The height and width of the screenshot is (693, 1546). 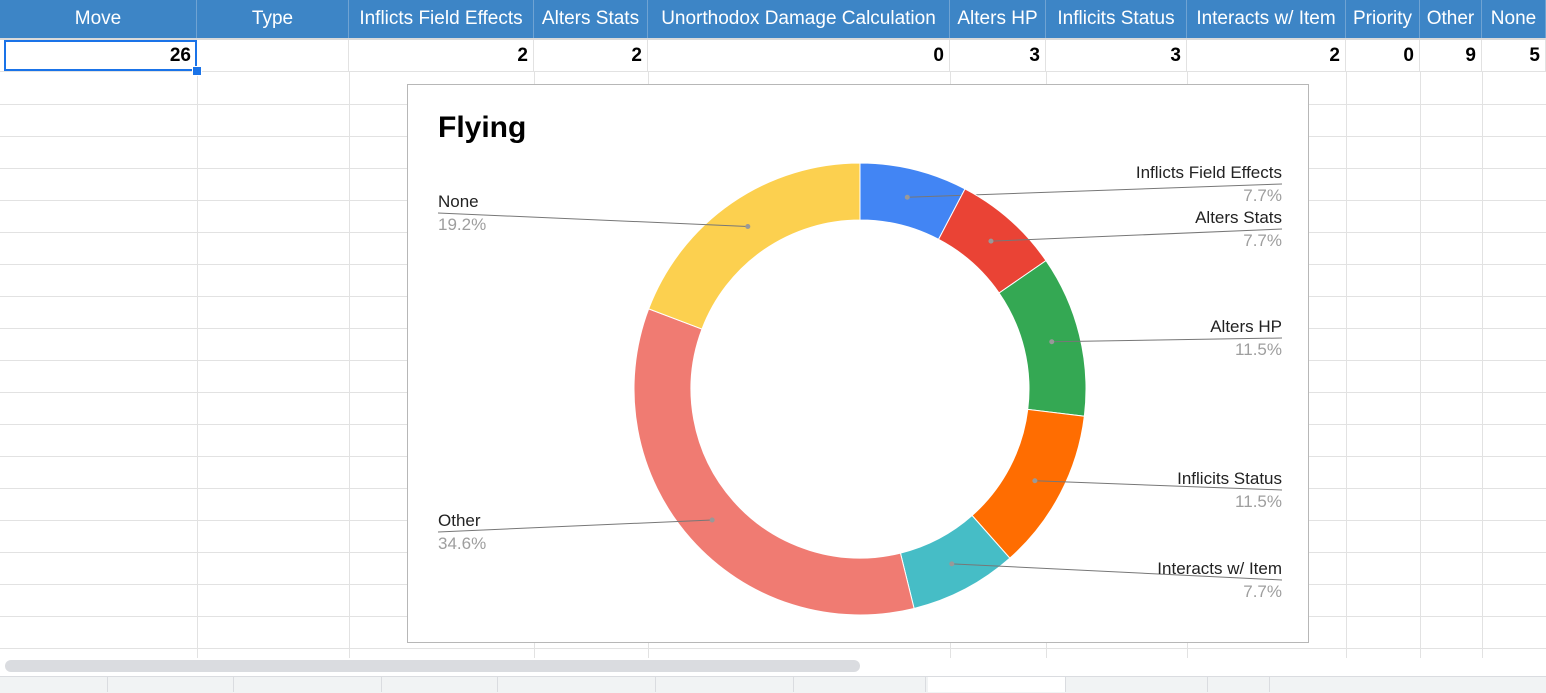 I want to click on header-cell-move: Move, so click(x=98, y=19).